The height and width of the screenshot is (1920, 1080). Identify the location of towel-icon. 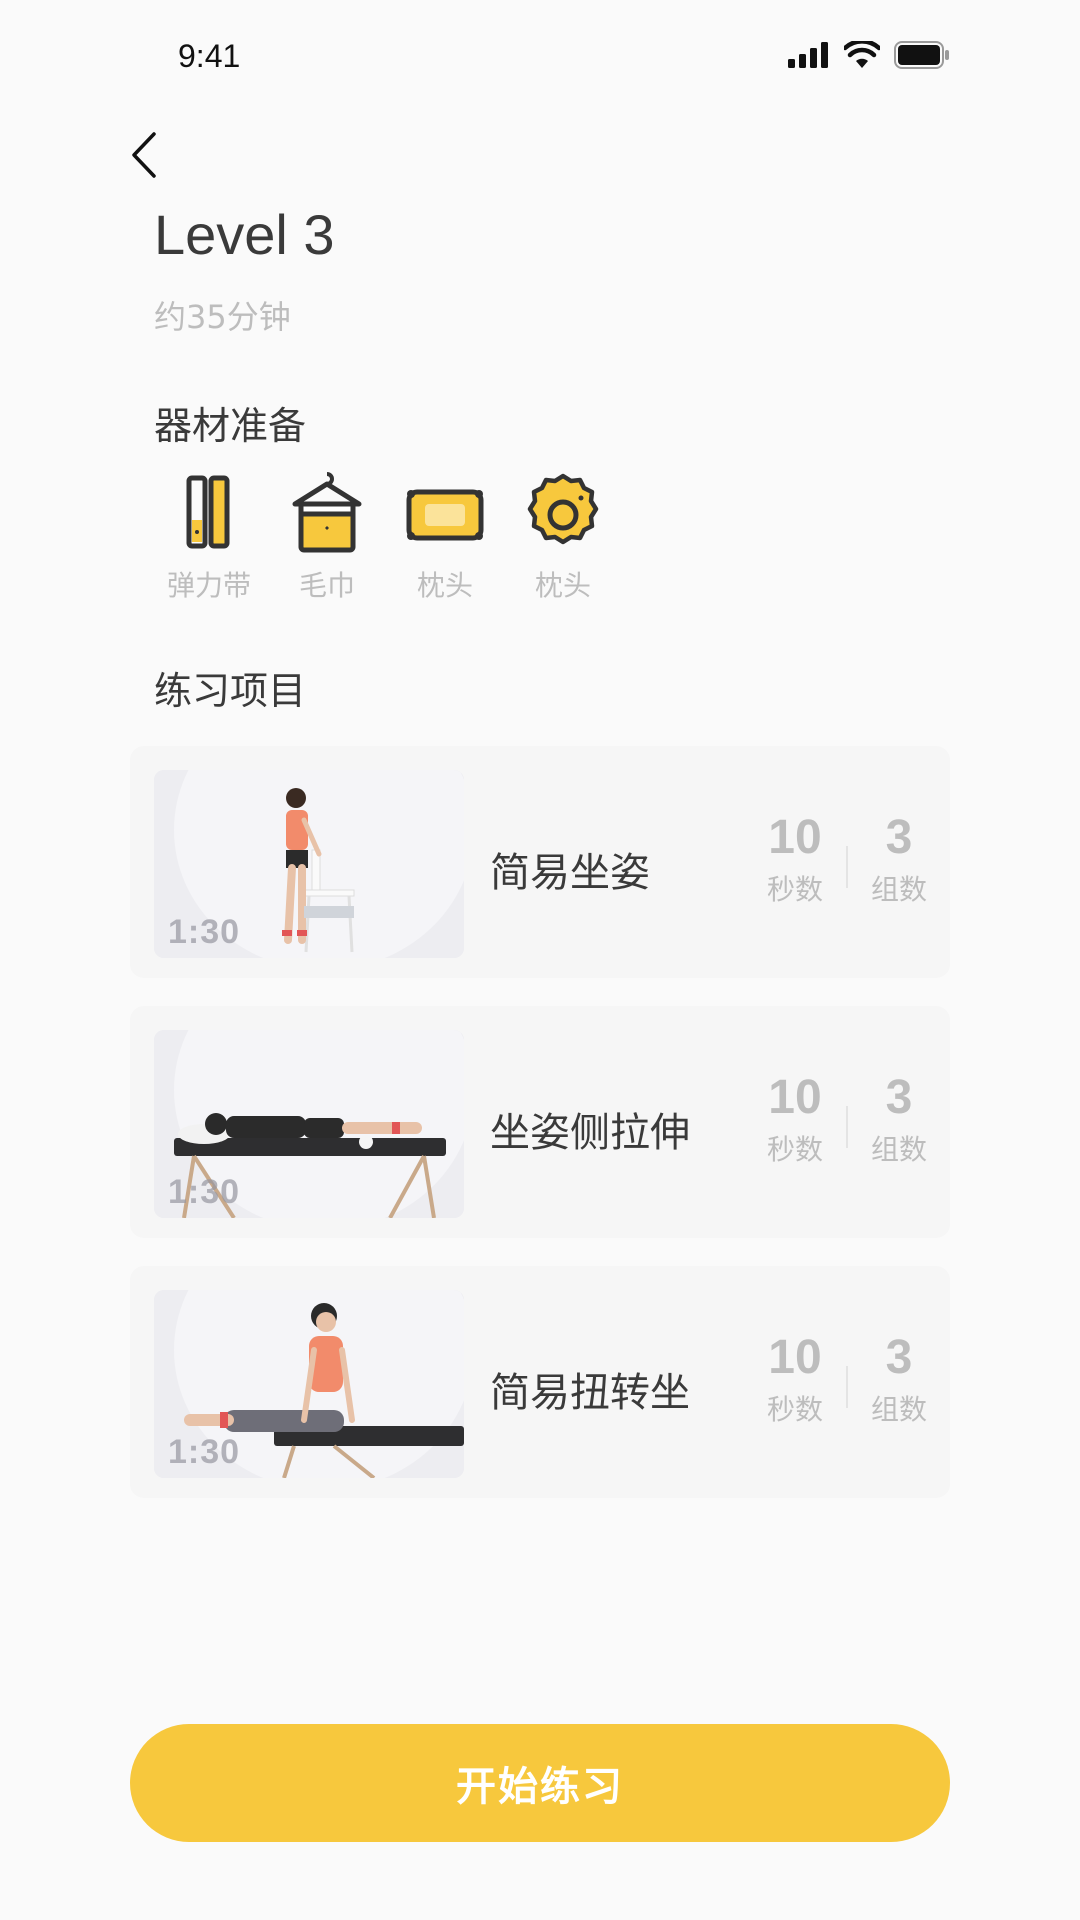
(327, 512).